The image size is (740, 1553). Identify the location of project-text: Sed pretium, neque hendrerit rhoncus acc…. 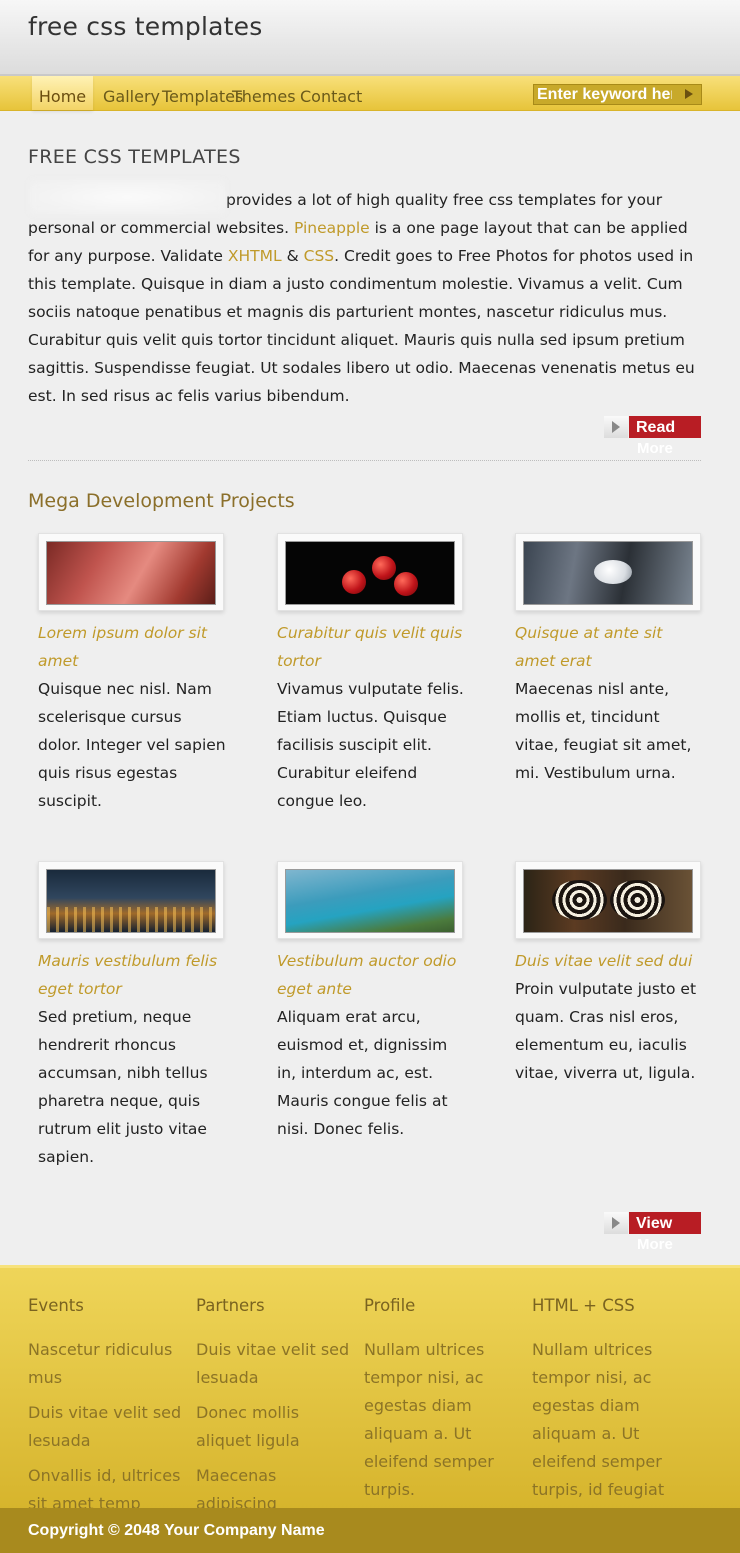
(123, 1087).